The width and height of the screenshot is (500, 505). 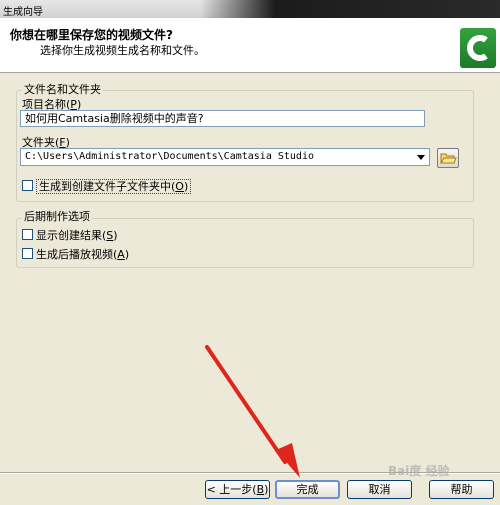 I want to click on help-button: 帮助, so click(x=461, y=489).